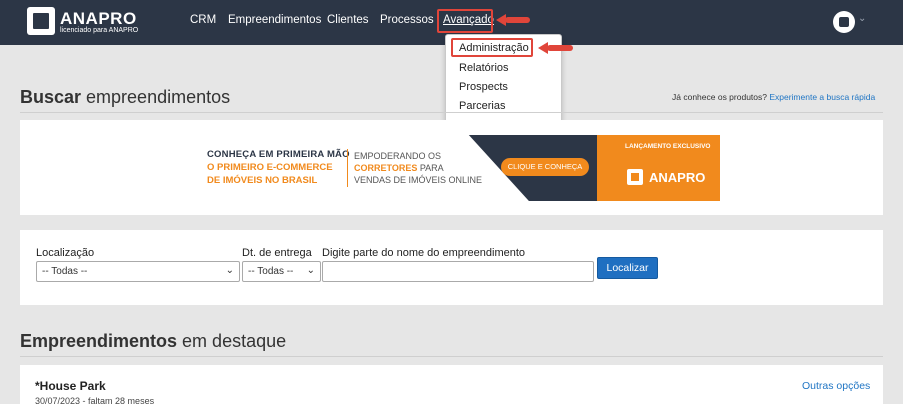  What do you see at coordinates (271, 271) in the screenshot?
I see `delivery-date-select-value: -- Todas --` at bounding box center [271, 271].